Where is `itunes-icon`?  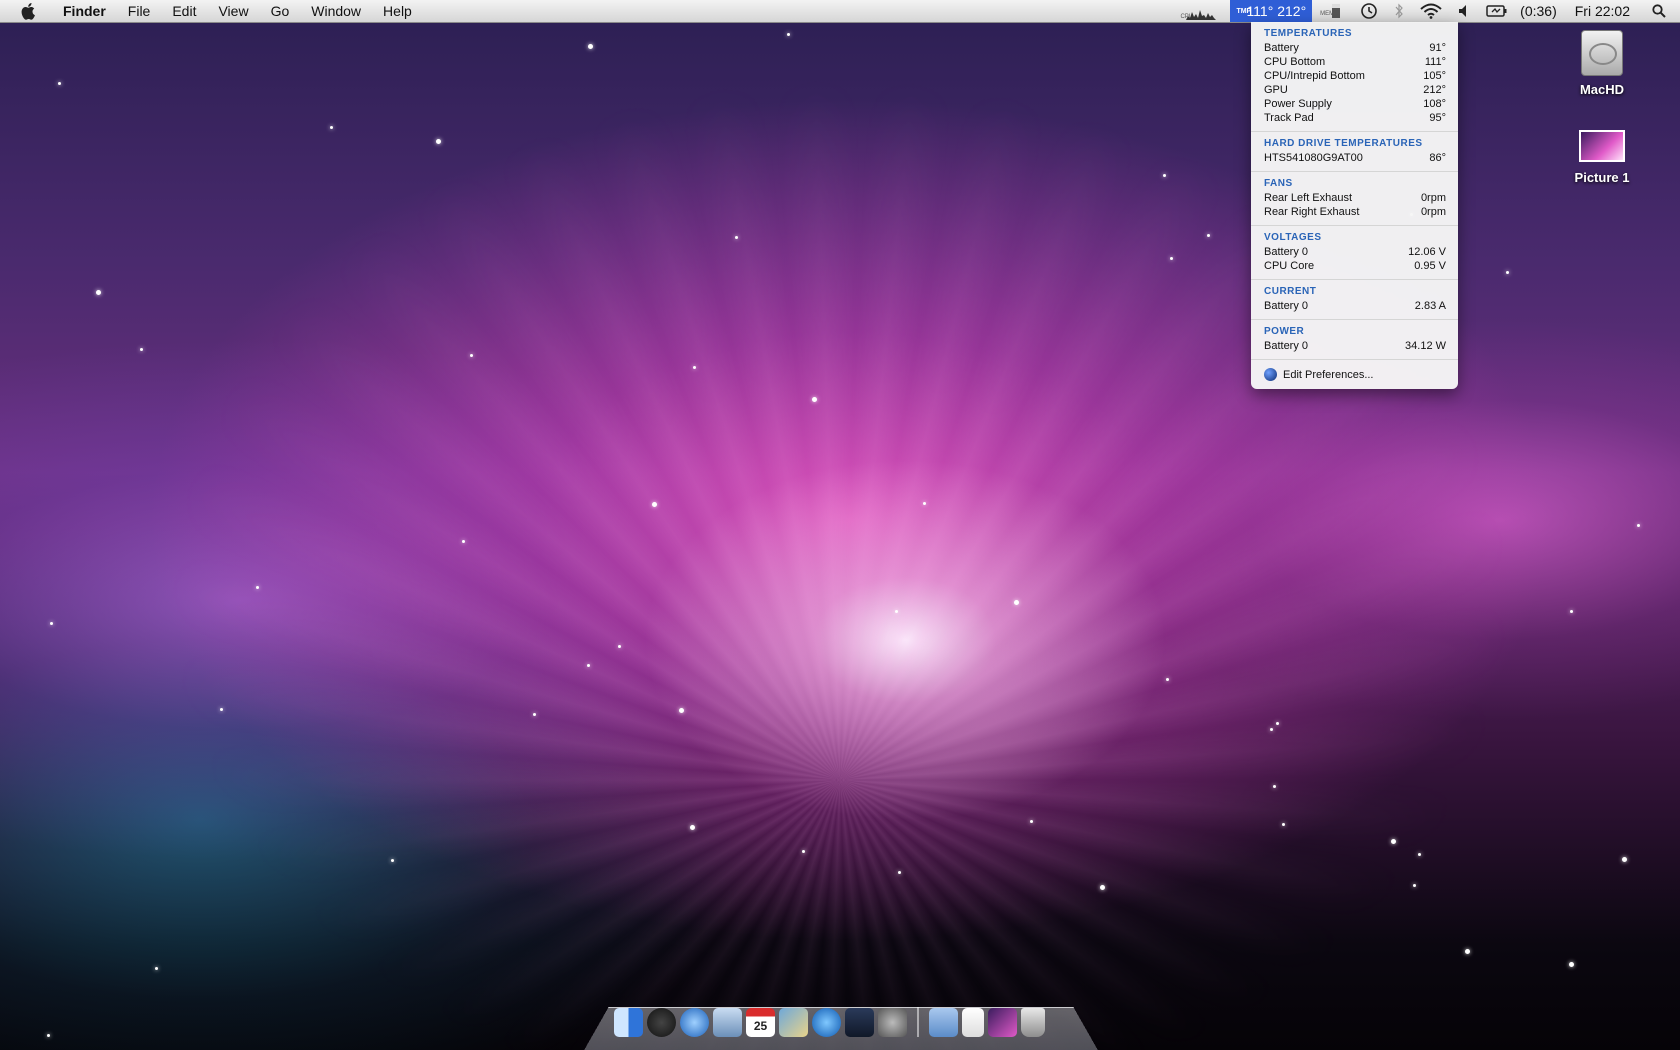 itunes-icon is located at coordinates (826, 1022).